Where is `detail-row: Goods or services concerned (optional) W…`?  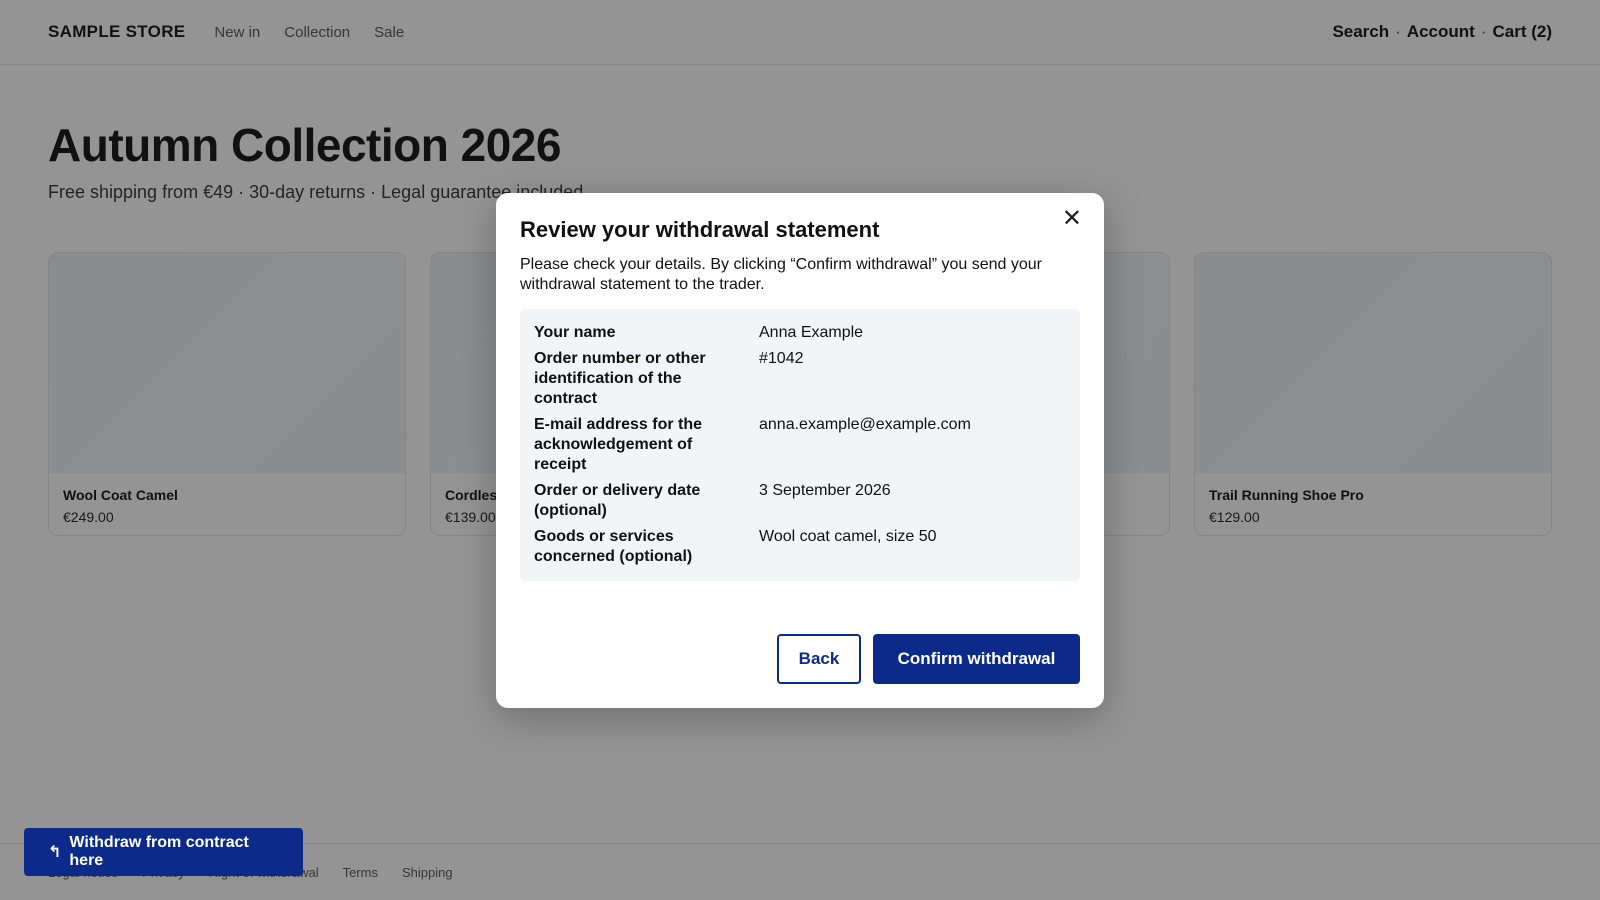 detail-row: Goods or services concerned (optional) W… is located at coordinates (800, 547).